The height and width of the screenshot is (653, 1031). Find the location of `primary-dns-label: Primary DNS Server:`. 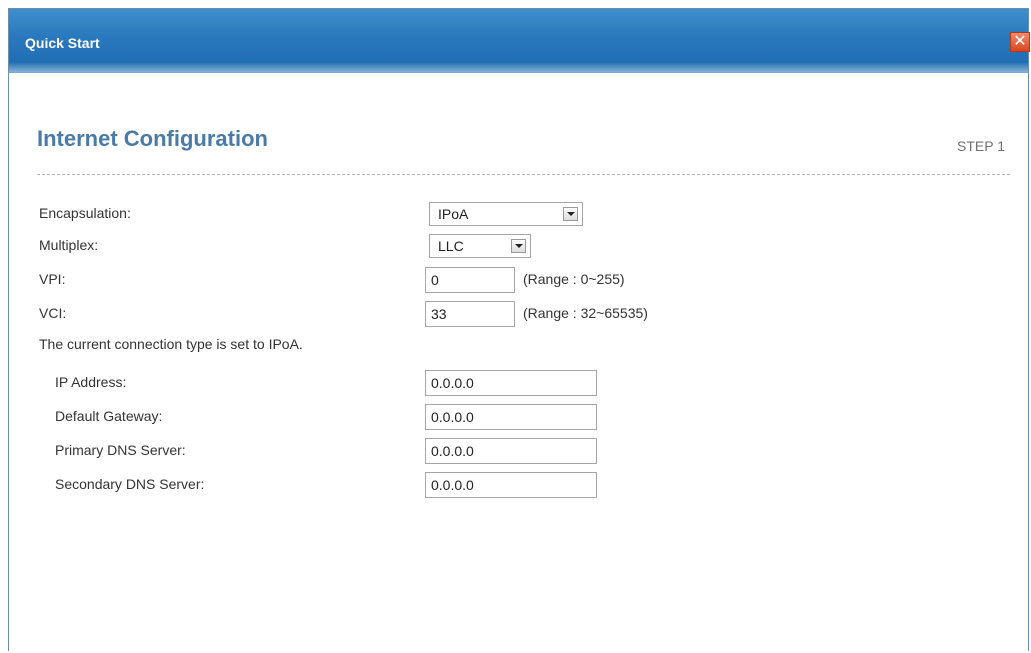

primary-dns-label: Primary DNS Server: is located at coordinates (120, 450).